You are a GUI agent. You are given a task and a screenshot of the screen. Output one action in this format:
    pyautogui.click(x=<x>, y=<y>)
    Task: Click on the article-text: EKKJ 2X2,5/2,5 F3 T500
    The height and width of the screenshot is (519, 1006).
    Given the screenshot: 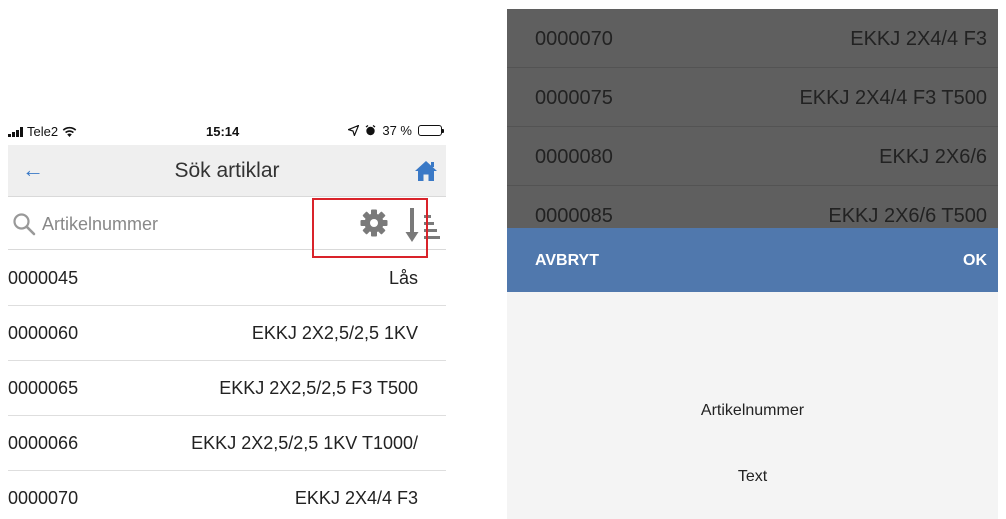 What is the action you would take?
    pyautogui.click(x=318, y=388)
    